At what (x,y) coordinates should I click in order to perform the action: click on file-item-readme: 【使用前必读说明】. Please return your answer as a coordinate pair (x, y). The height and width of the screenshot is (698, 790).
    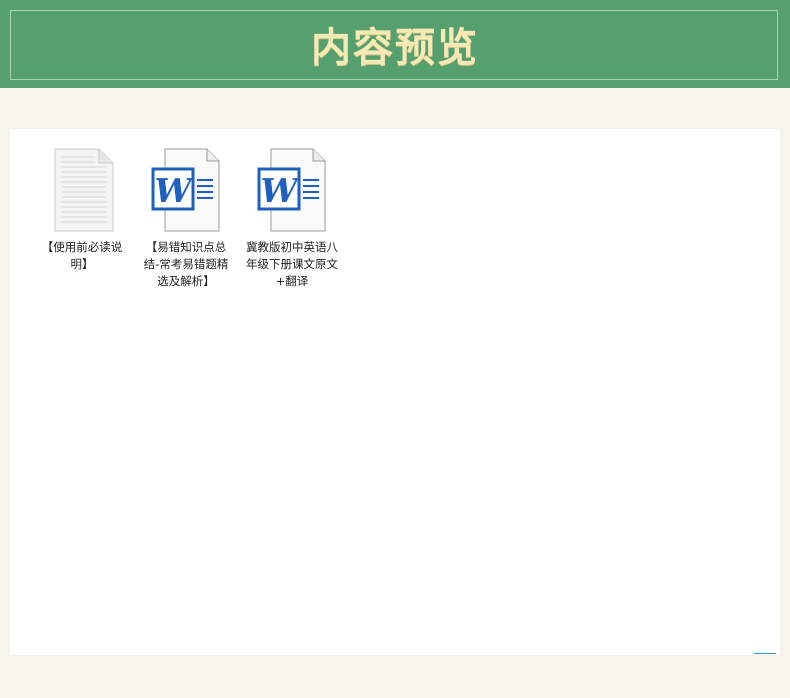
    Looking at the image, I should click on (82, 210).